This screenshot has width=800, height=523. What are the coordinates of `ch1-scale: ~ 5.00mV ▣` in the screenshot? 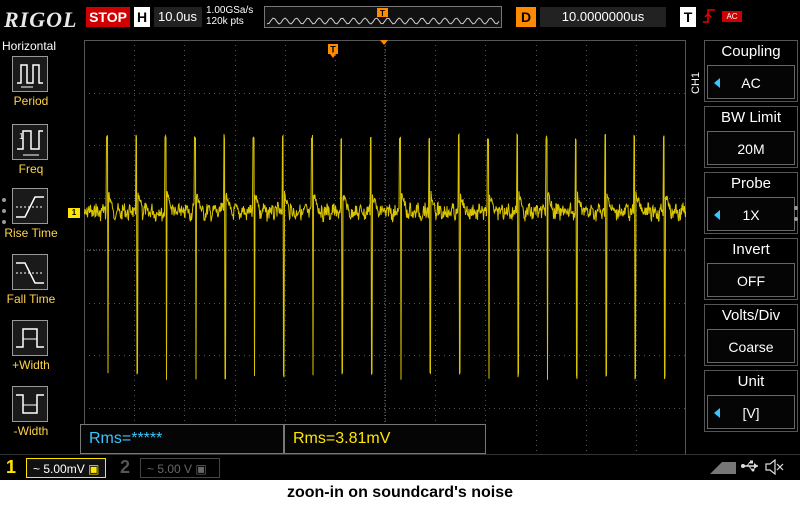 It's located at (66, 468).